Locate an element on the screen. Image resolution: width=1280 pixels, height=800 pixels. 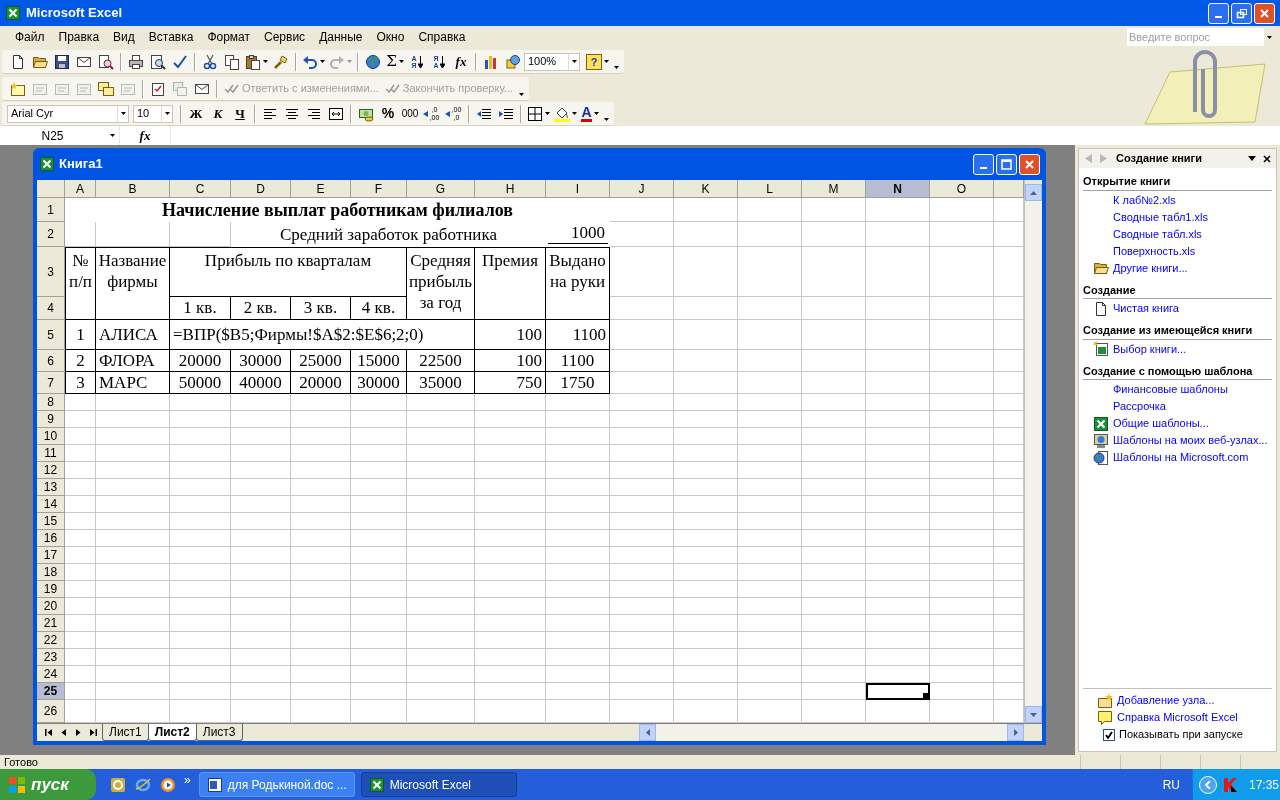
pane-menu-button is located at coordinates (1252, 158).